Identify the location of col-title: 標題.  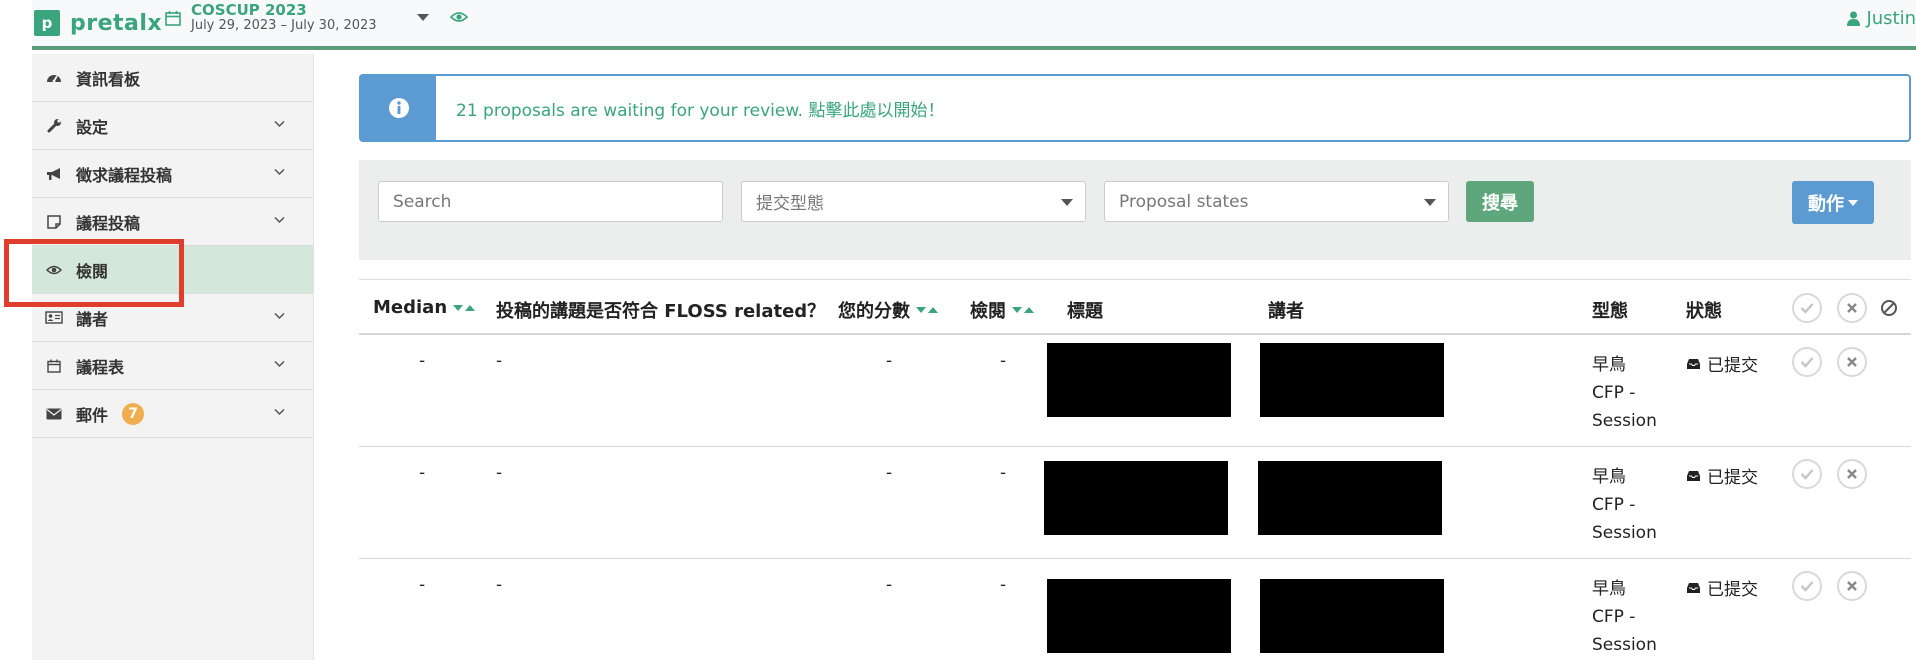
(1085, 311).